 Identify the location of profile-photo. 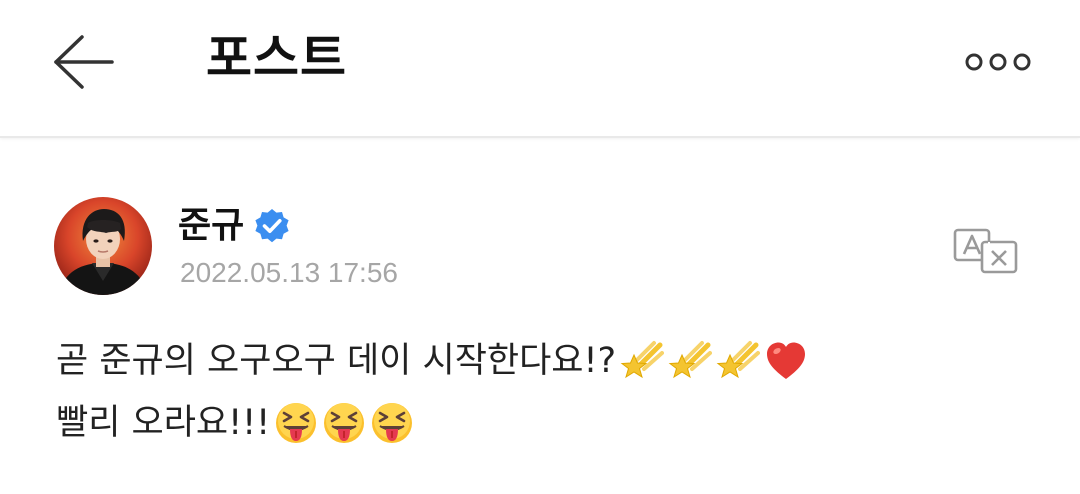
(103, 246).